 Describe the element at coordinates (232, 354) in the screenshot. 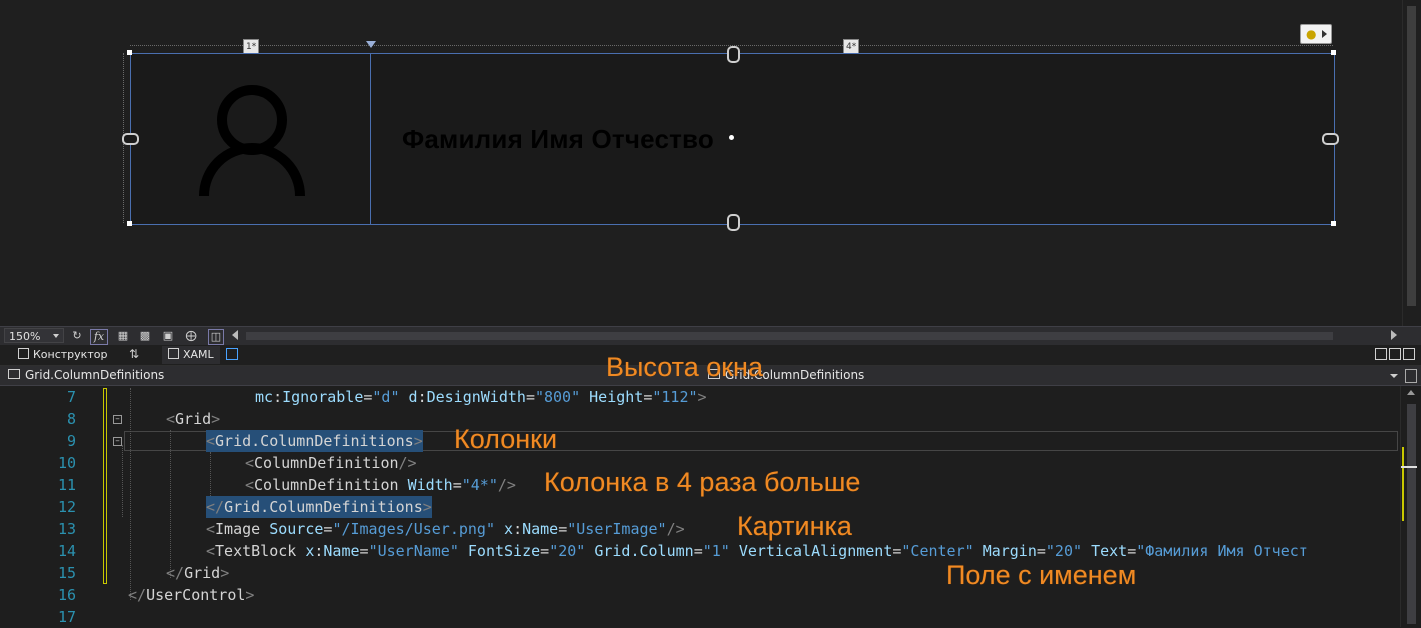

I see `popout-xaml-icon` at that location.